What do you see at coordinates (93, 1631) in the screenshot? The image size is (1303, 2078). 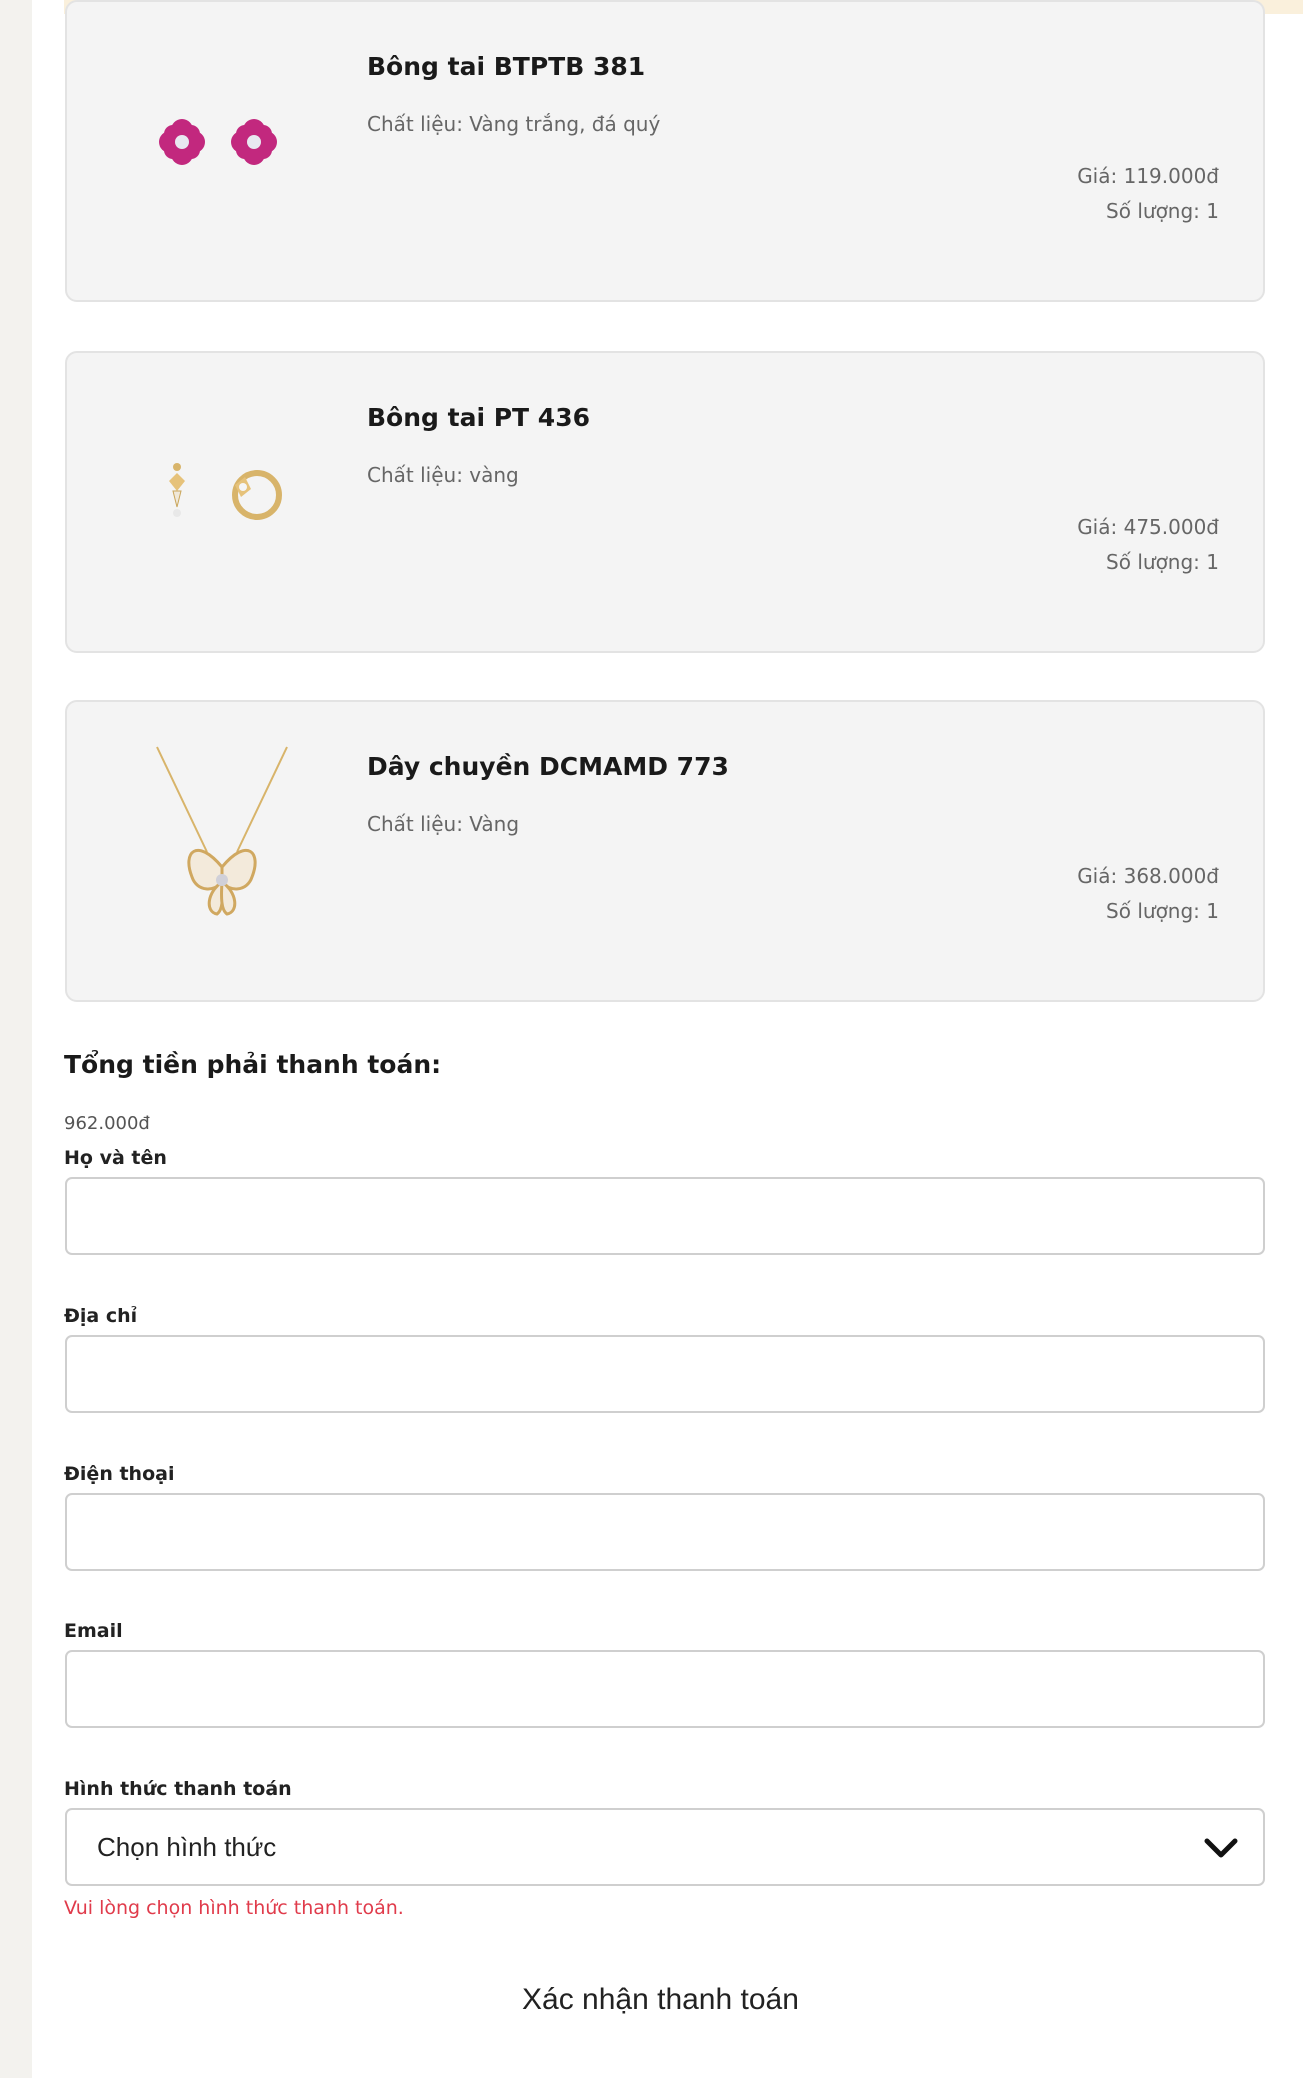 I see `email-label: Email` at bounding box center [93, 1631].